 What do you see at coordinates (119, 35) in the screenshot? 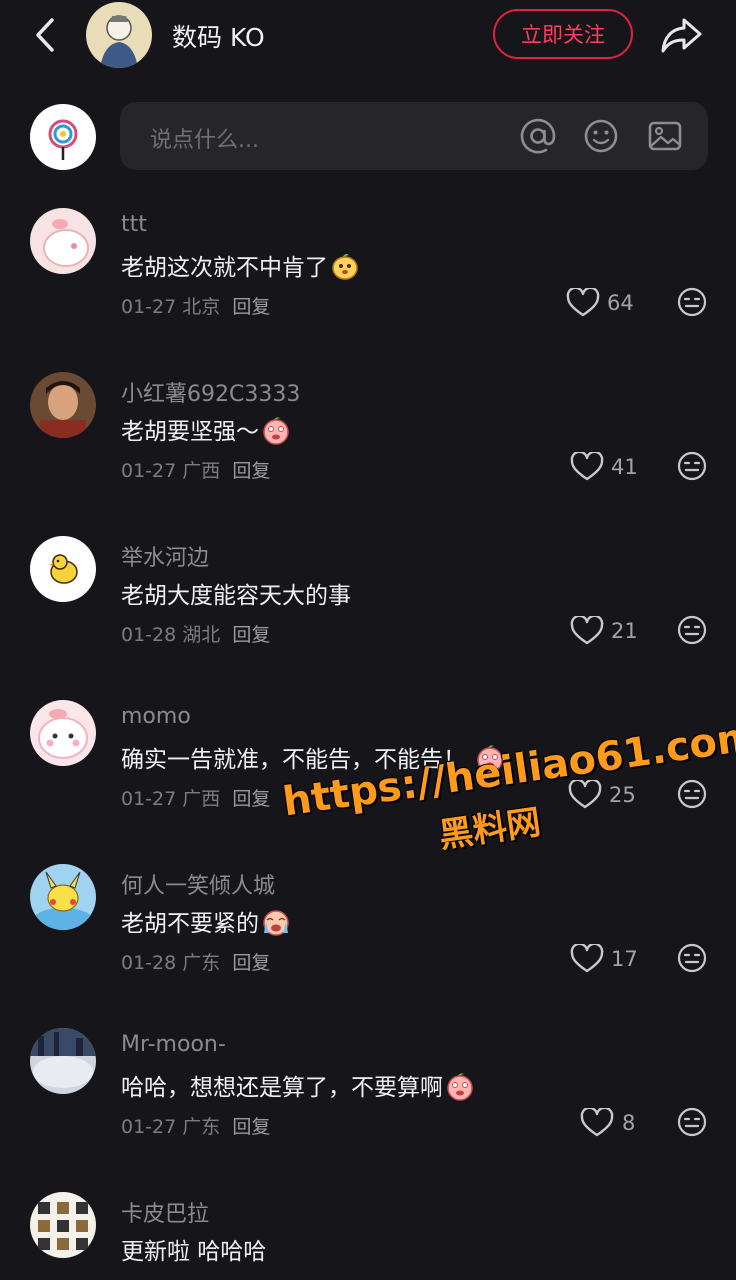
I see `author-avatar` at bounding box center [119, 35].